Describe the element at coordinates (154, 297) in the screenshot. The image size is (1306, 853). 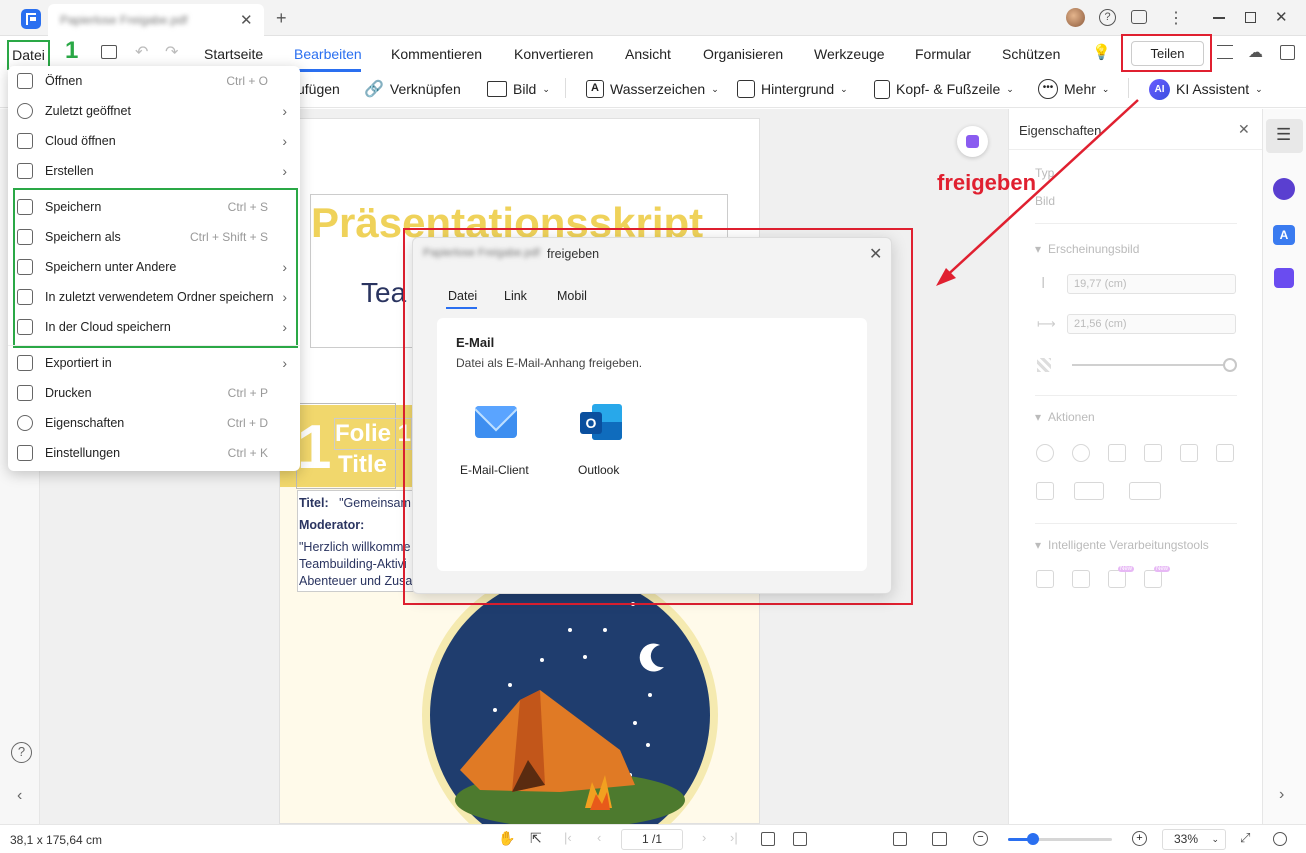
I see `file-menu-item: In zuletzt verwendetem Ordner speichern ›` at that location.